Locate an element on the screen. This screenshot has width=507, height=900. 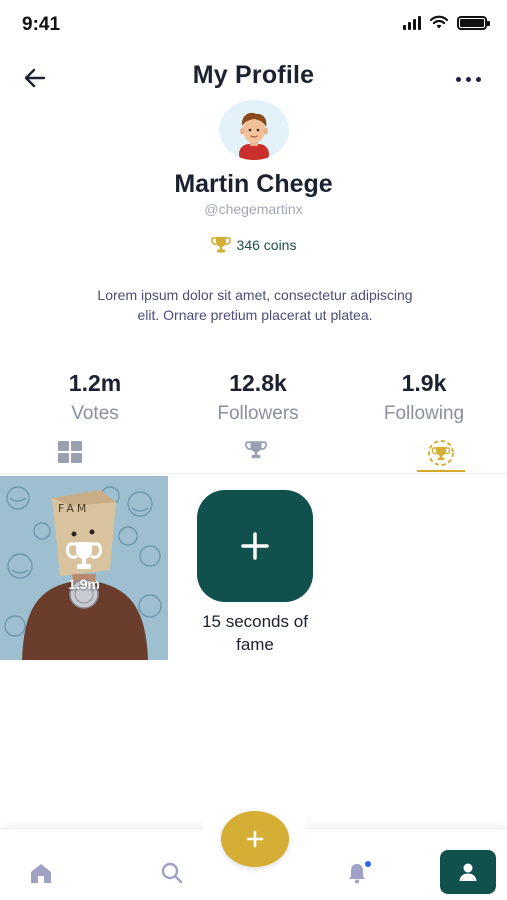
post-vote-count: 1.9m is located at coordinates (84, 584).